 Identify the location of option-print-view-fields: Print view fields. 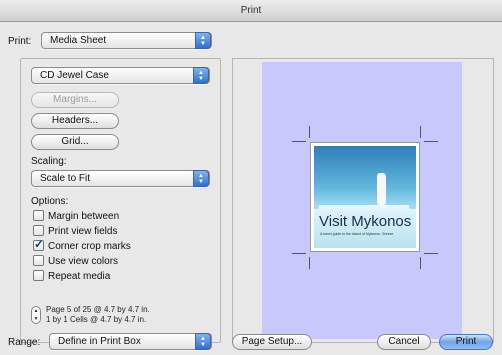
(75, 232).